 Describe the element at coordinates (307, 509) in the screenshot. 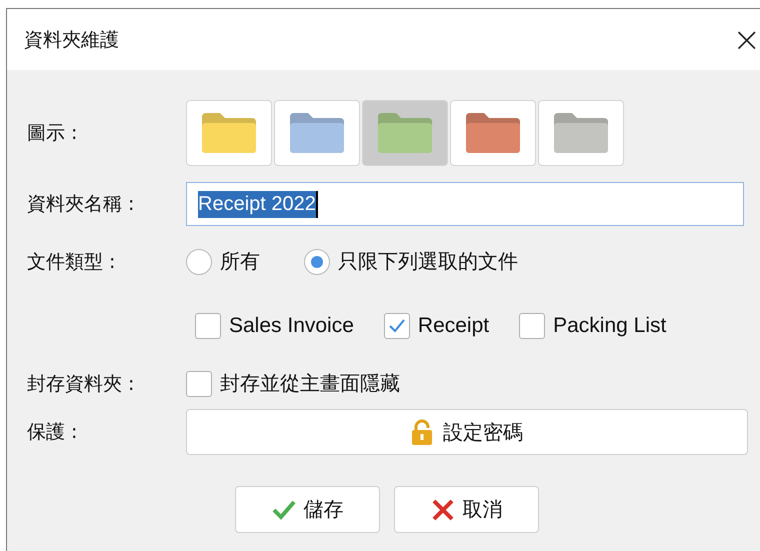

I see `save-button: 儲存` at that location.